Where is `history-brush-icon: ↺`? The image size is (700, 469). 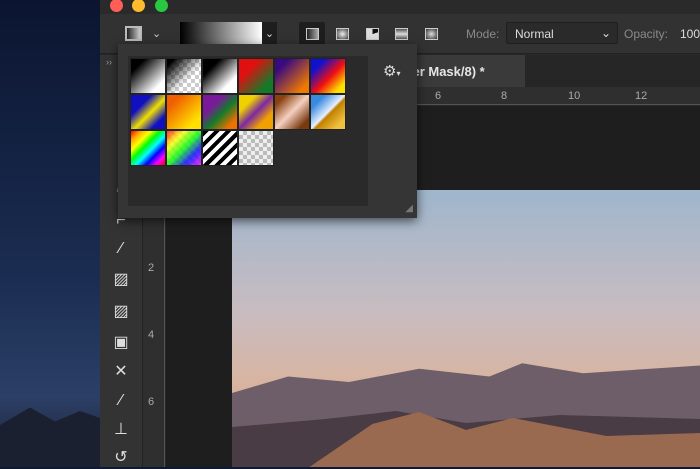 history-brush-icon: ↺ is located at coordinates (121, 458).